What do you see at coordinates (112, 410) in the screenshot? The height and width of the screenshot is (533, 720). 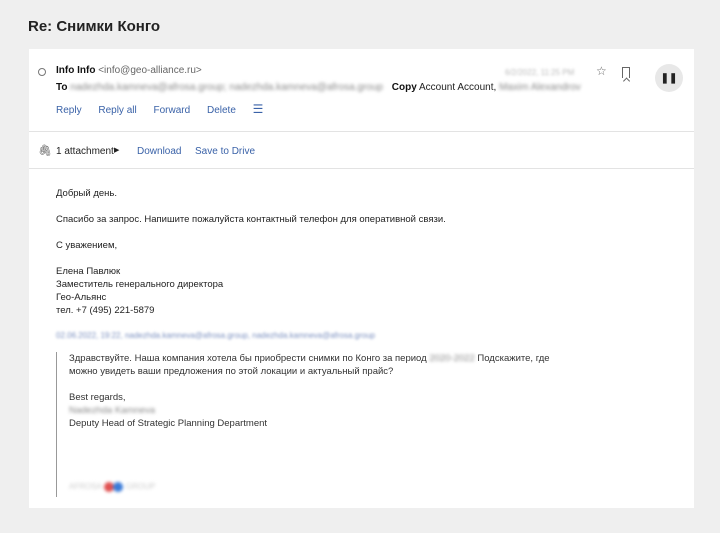 I see `quote-sender-name: Nadezhda Kamneva` at bounding box center [112, 410].